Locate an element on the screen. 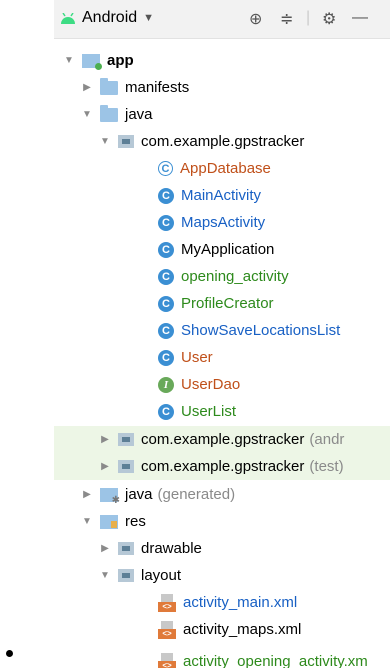 This screenshot has height=668, width=390. tree-item-xml-file: <> activity_main.xml is located at coordinates (222, 602).